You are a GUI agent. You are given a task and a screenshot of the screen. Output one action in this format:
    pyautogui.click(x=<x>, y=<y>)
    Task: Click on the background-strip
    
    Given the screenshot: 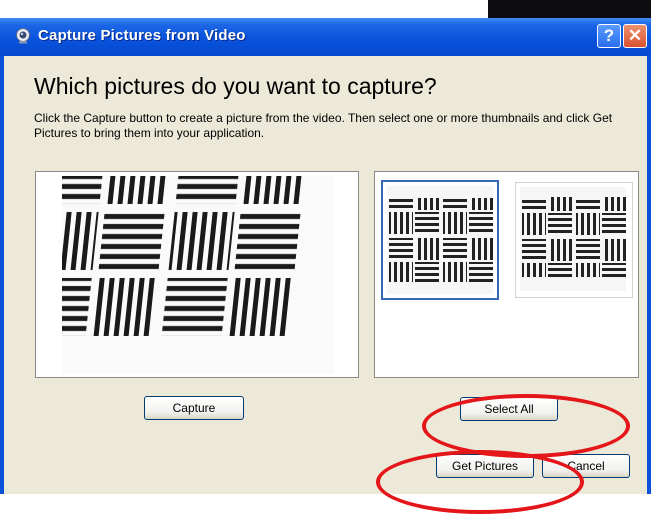 What is the action you would take?
    pyautogui.click(x=325, y=9)
    